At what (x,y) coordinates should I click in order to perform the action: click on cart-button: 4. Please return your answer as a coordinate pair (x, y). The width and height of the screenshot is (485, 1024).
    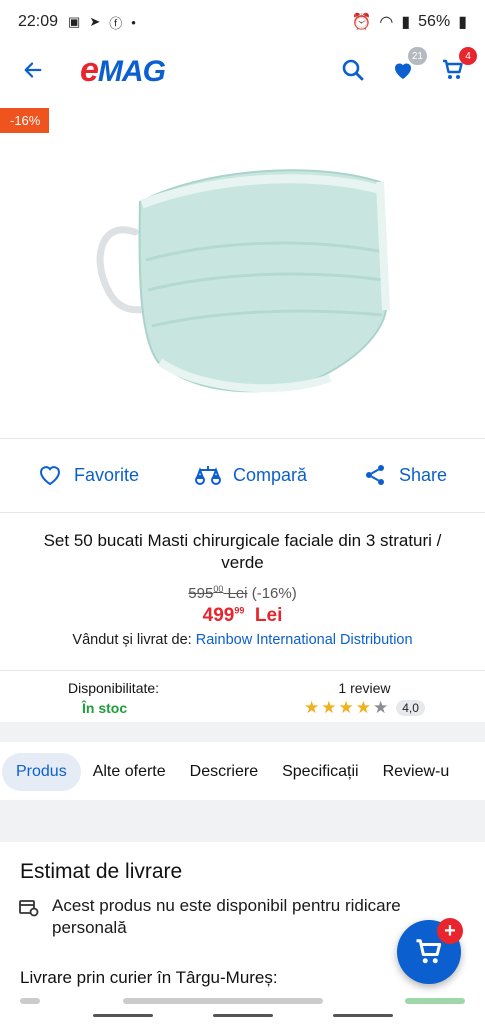
    Looking at the image, I should click on (458, 65).